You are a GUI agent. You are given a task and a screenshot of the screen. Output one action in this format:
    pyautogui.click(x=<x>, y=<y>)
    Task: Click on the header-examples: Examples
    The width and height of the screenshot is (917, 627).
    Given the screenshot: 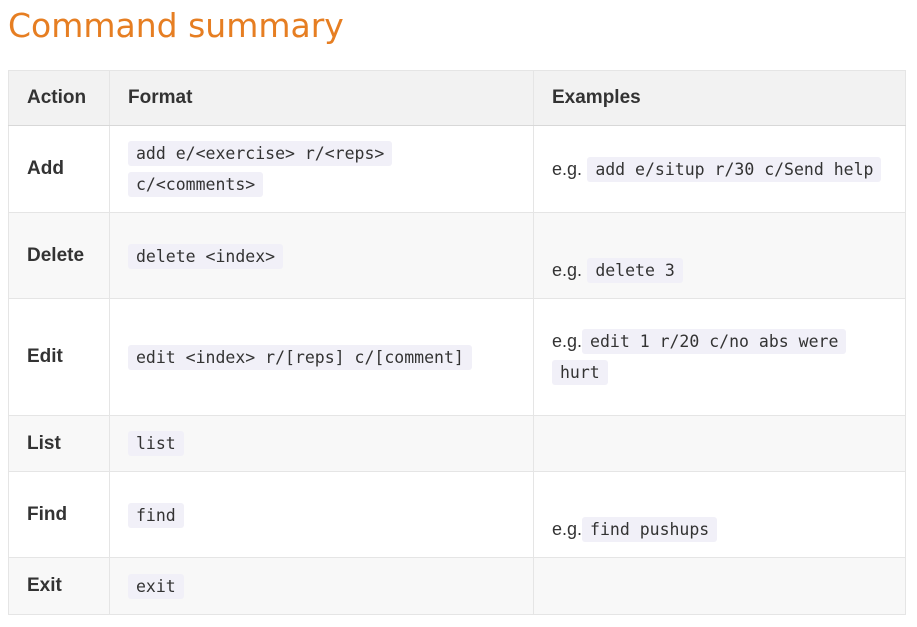 What is the action you would take?
    pyautogui.click(x=719, y=98)
    